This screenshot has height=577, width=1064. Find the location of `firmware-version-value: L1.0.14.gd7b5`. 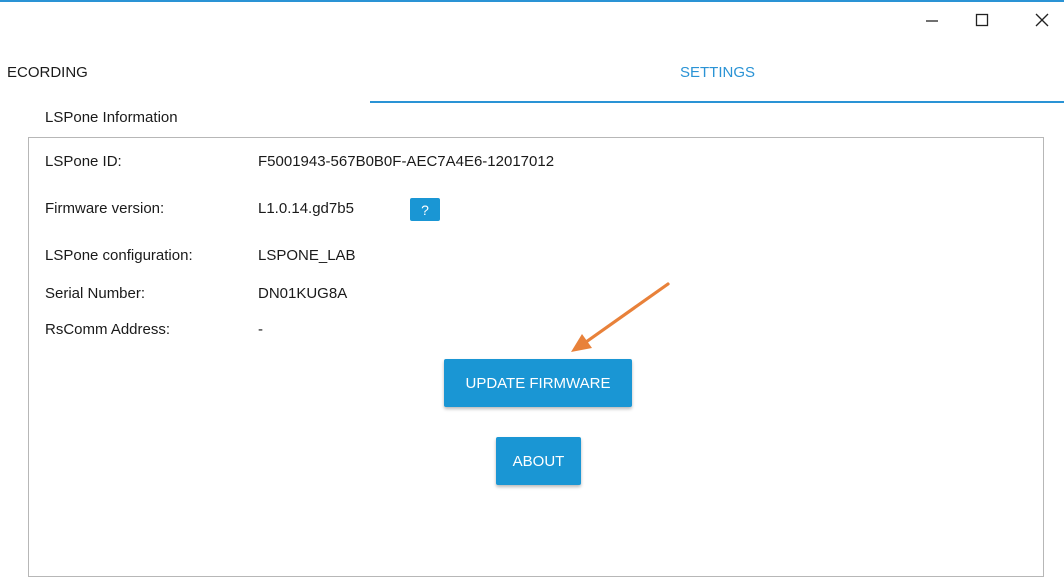

firmware-version-value: L1.0.14.gd7b5 is located at coordinates (306, 208).